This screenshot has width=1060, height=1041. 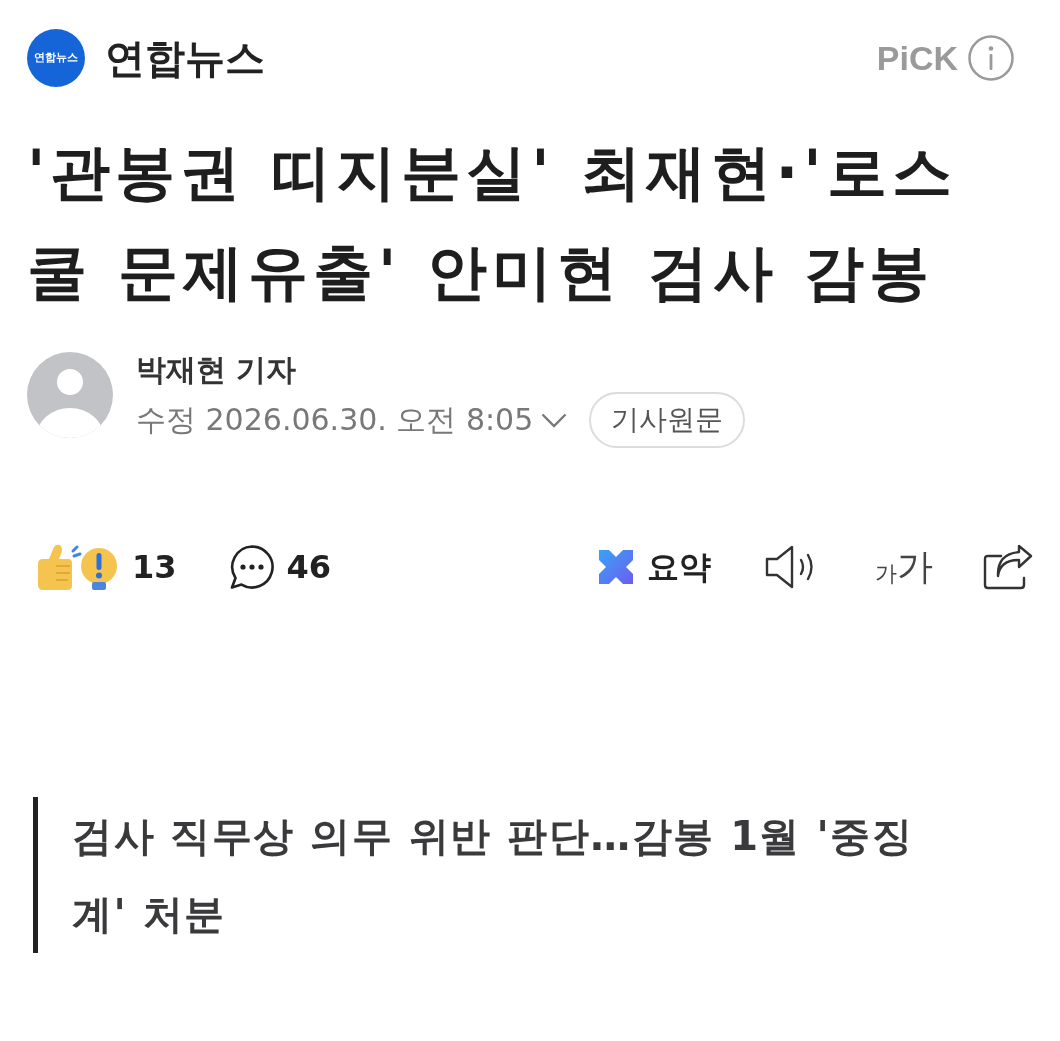 What do you see at coordinates (251, 567) in the screenshot?
I see `comment-icon` at bounding box center [251, 567].